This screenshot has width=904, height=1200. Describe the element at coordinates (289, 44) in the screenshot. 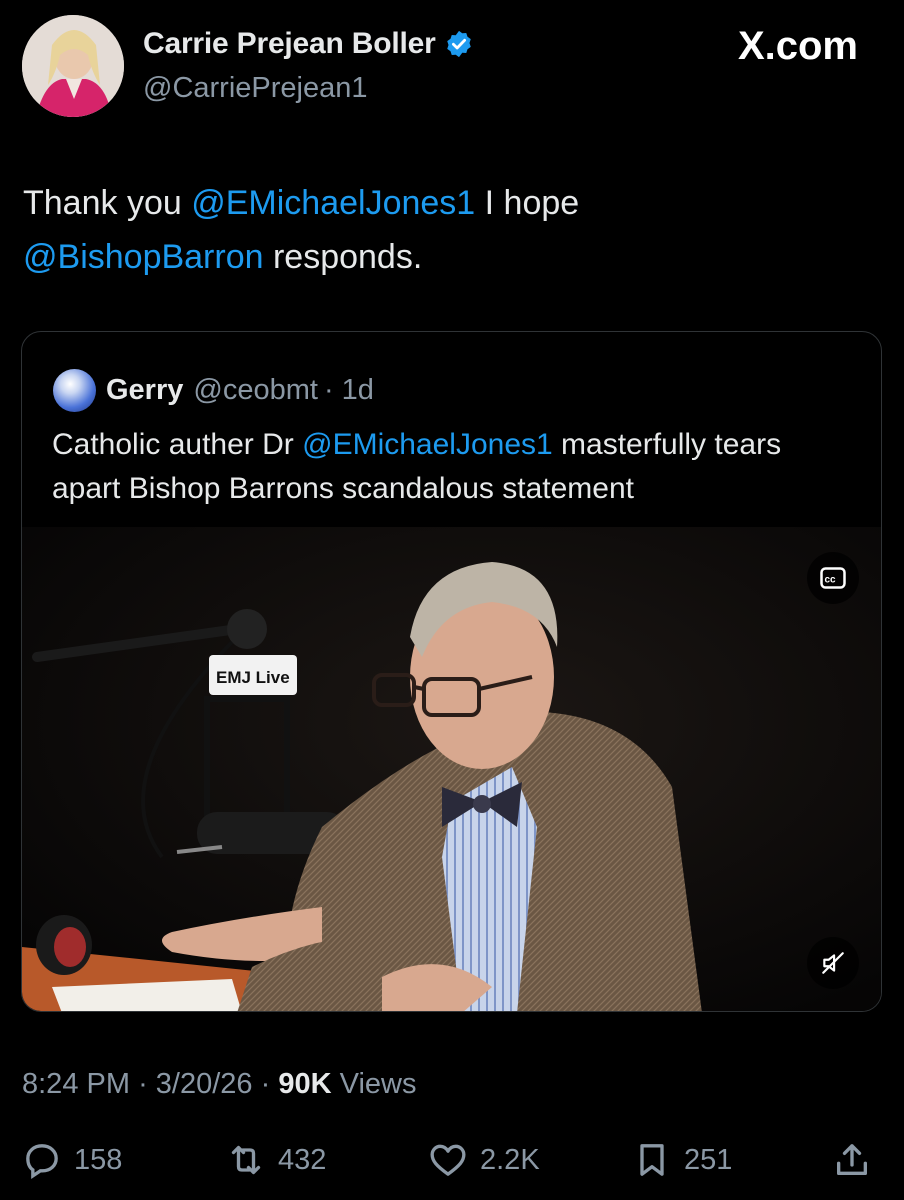

I see `author-display-name: Carrie Prejean Boller` at that location.